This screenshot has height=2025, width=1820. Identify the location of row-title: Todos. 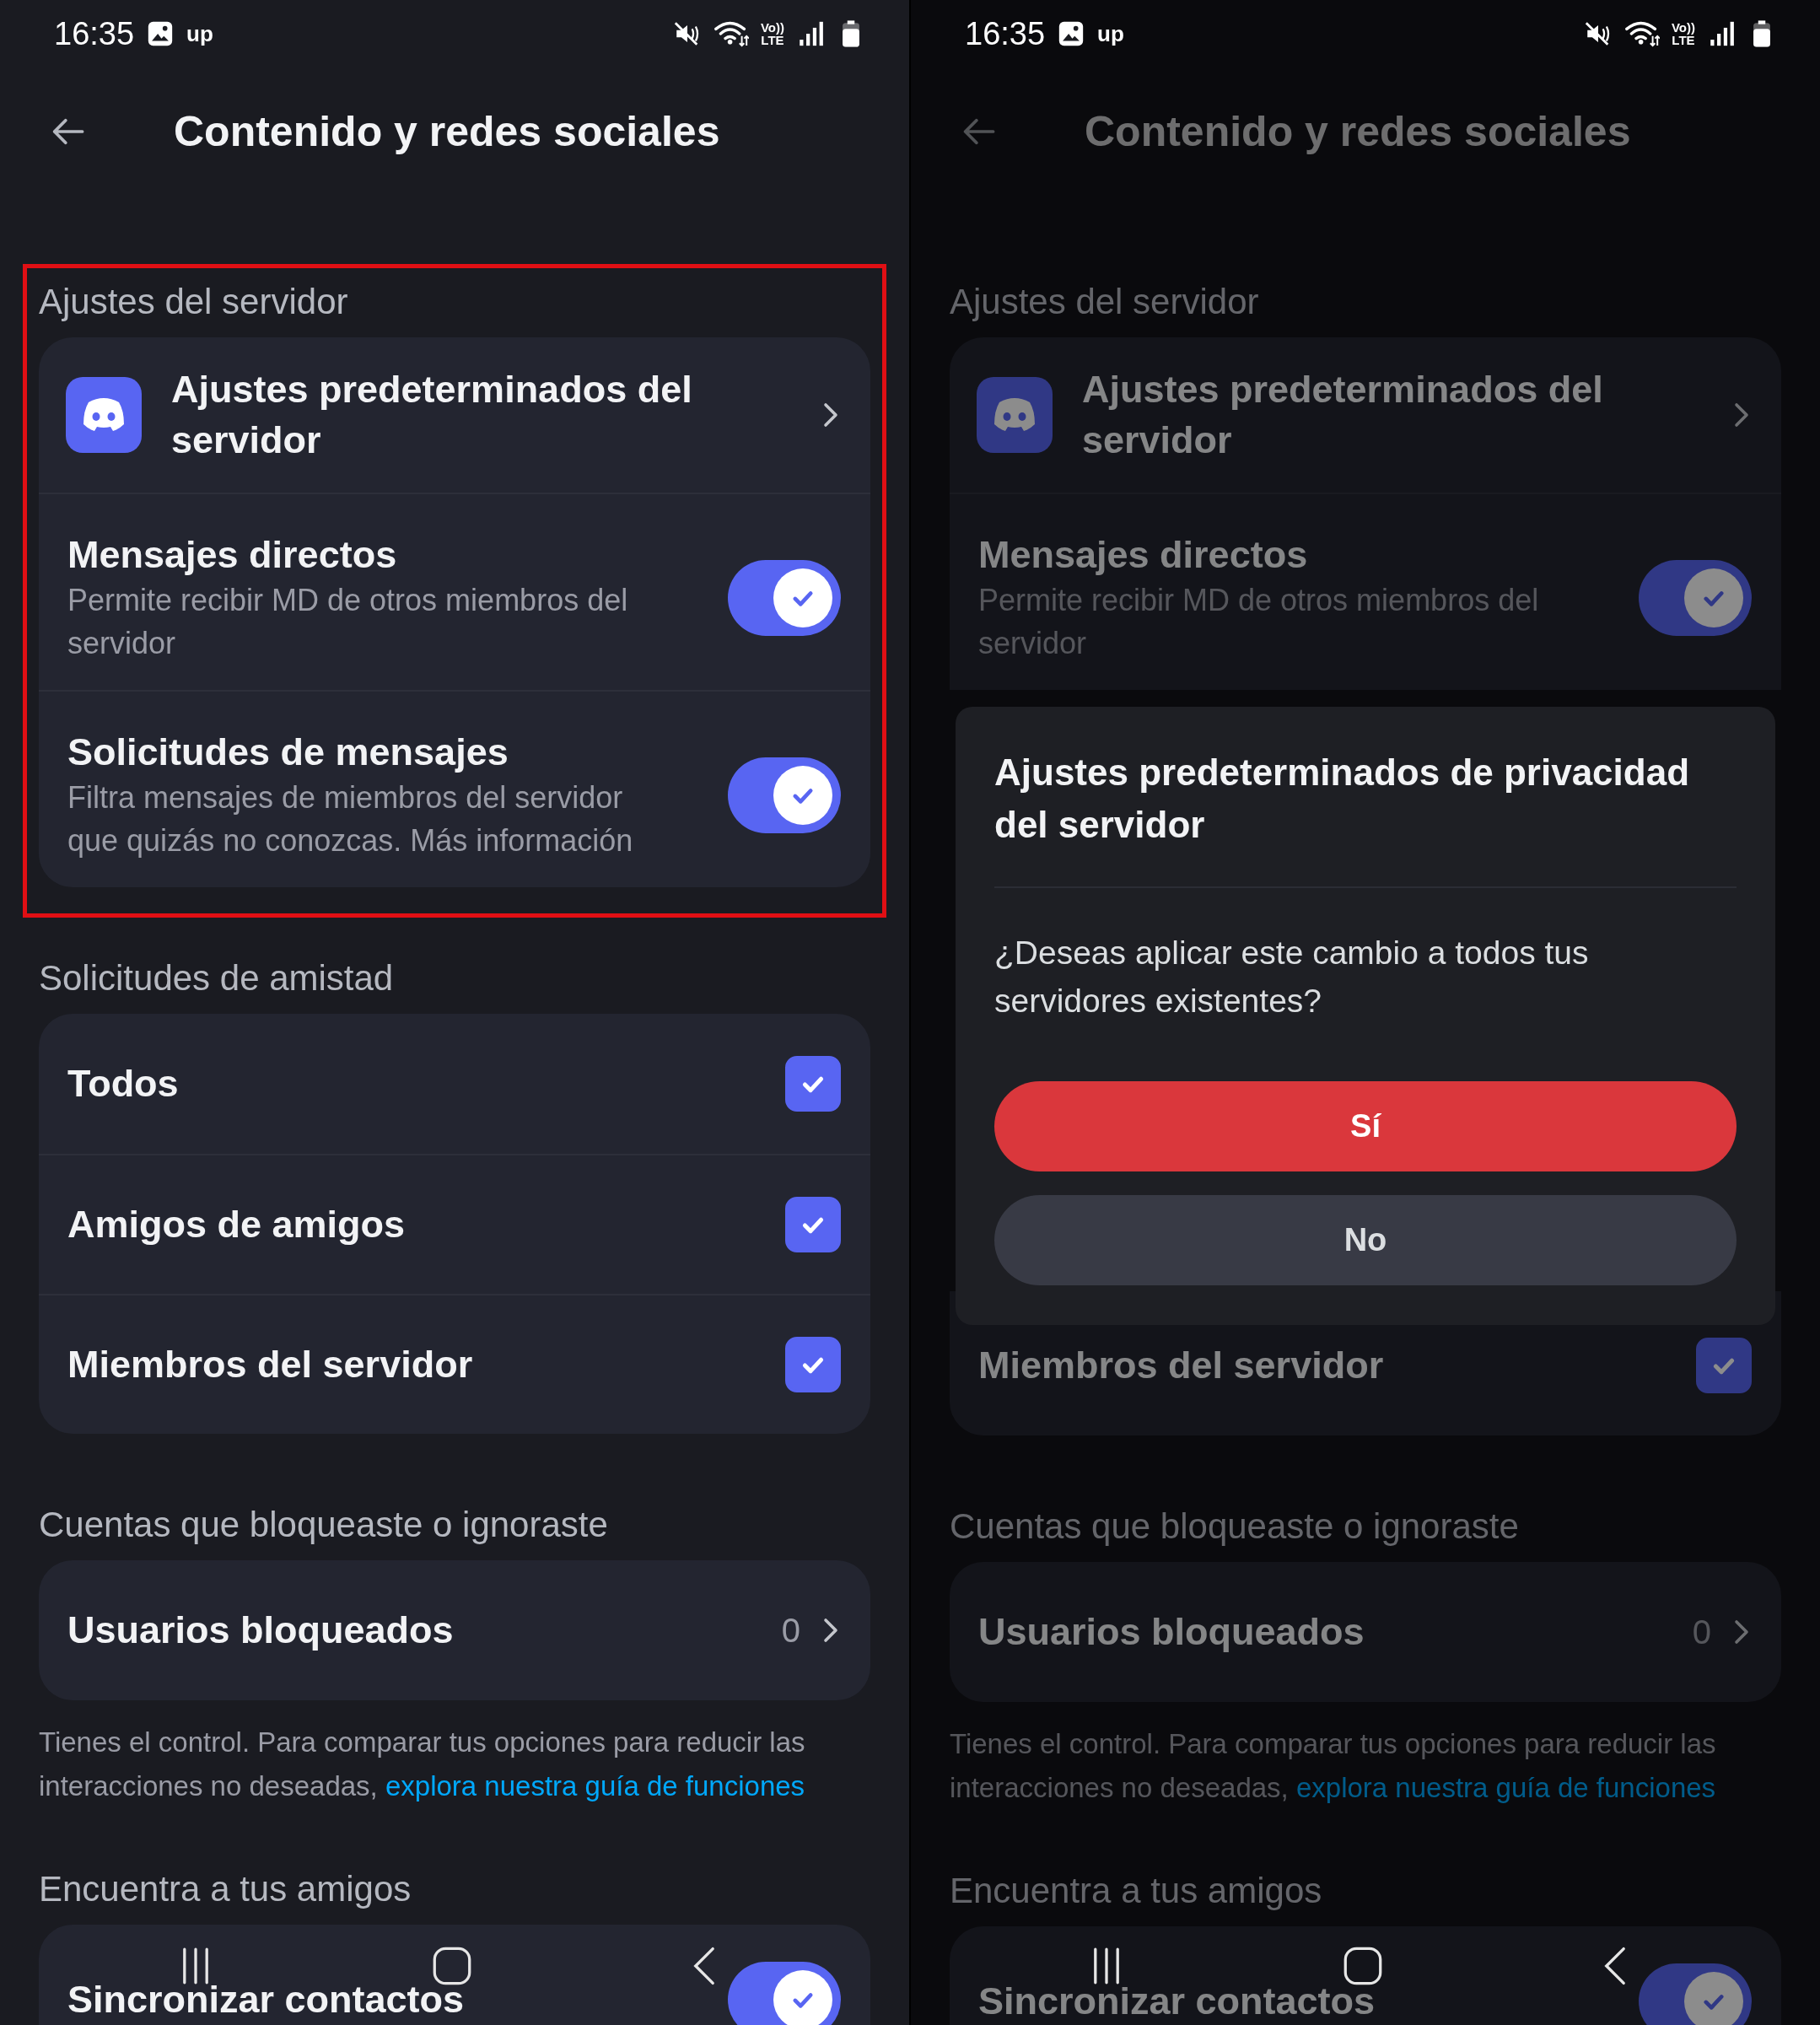
(123, 1084).